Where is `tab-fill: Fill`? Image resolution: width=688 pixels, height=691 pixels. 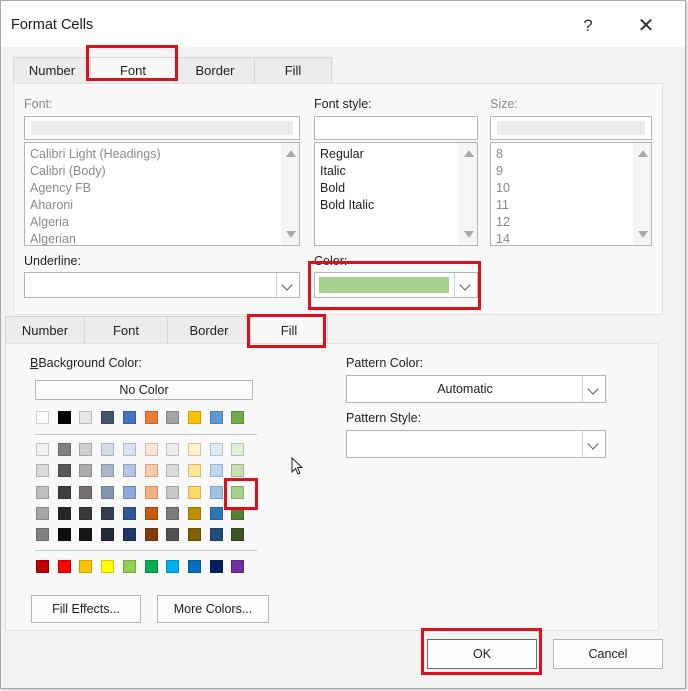
tab-fill: Fill is located at coordinates (289, 330).